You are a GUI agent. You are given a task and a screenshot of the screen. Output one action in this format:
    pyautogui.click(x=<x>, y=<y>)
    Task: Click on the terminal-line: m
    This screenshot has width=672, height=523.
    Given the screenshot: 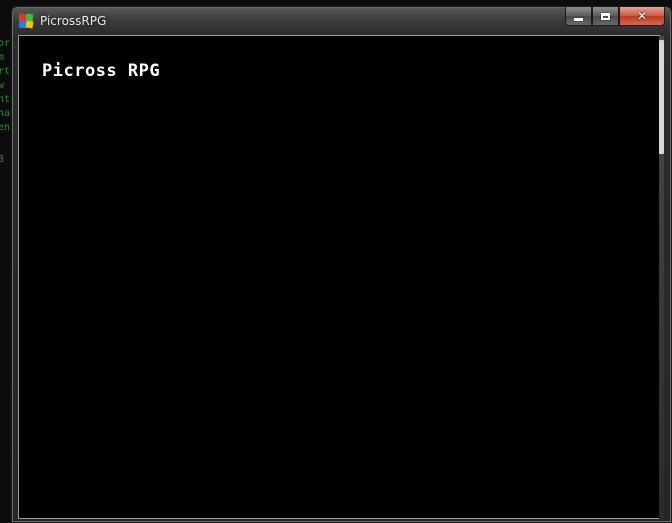 What is the action you would take?
    pyautogui.click(x=2, y=57)
    